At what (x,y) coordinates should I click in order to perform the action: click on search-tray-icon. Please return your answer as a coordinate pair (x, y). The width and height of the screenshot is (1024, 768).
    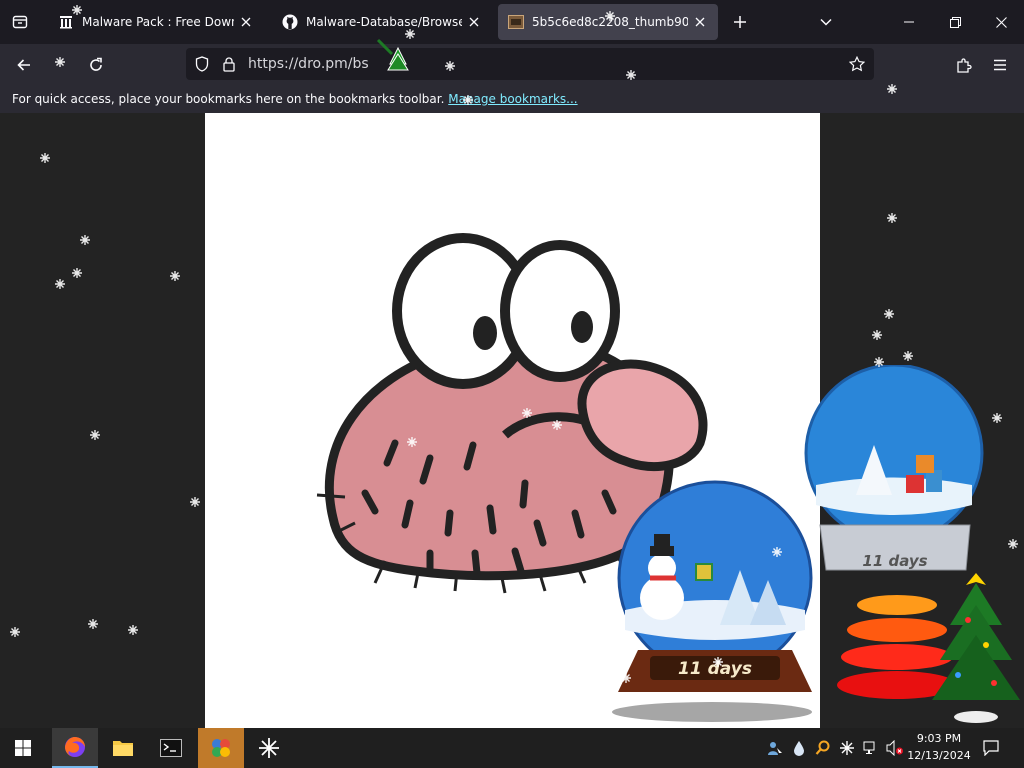
    Looking at the image, I should click on (823, 748).